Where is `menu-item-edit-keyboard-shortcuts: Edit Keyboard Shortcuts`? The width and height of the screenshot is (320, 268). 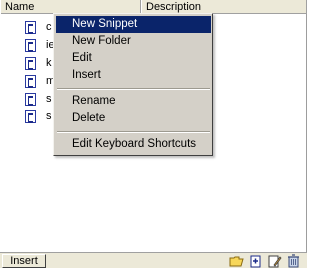 menu-item-edit-keyboard-shortcuts: Edit Keyboard Shortcuts is located at coordinates (133, 144).